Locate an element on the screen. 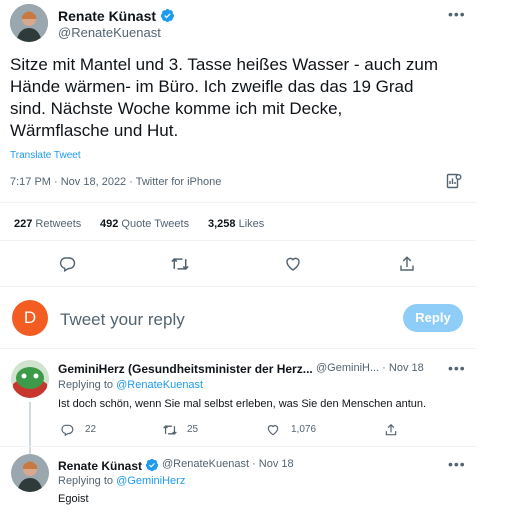 Image resolution: width=506 pixels, height=512 pixels. author-name: Renate Künast is located at coordinates (116, 16).